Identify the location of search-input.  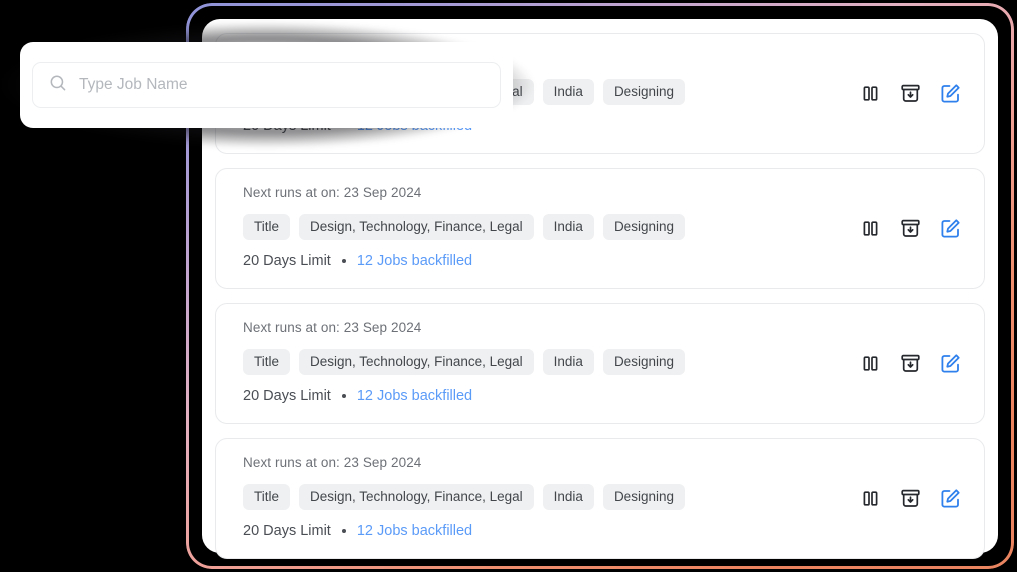
(281, 85).